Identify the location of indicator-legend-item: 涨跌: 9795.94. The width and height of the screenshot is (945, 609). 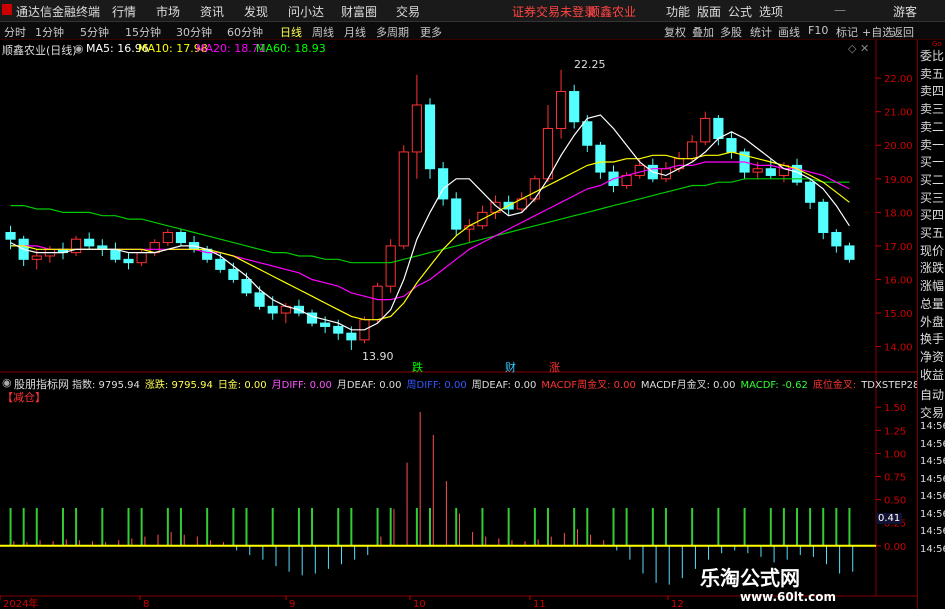
(178, 385).